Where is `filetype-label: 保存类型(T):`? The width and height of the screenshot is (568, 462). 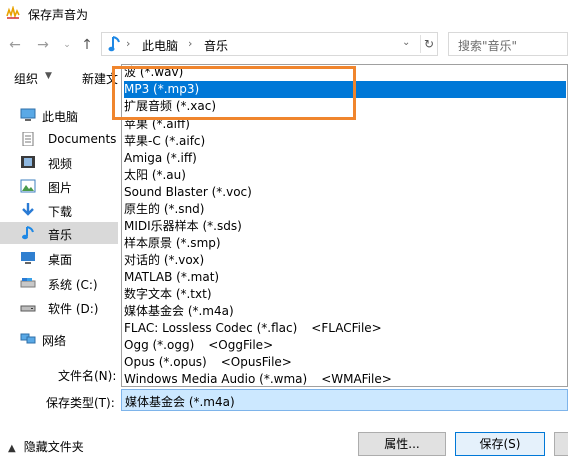
filetype-label: 保存类型(T): is located at coordinates (80, 403).